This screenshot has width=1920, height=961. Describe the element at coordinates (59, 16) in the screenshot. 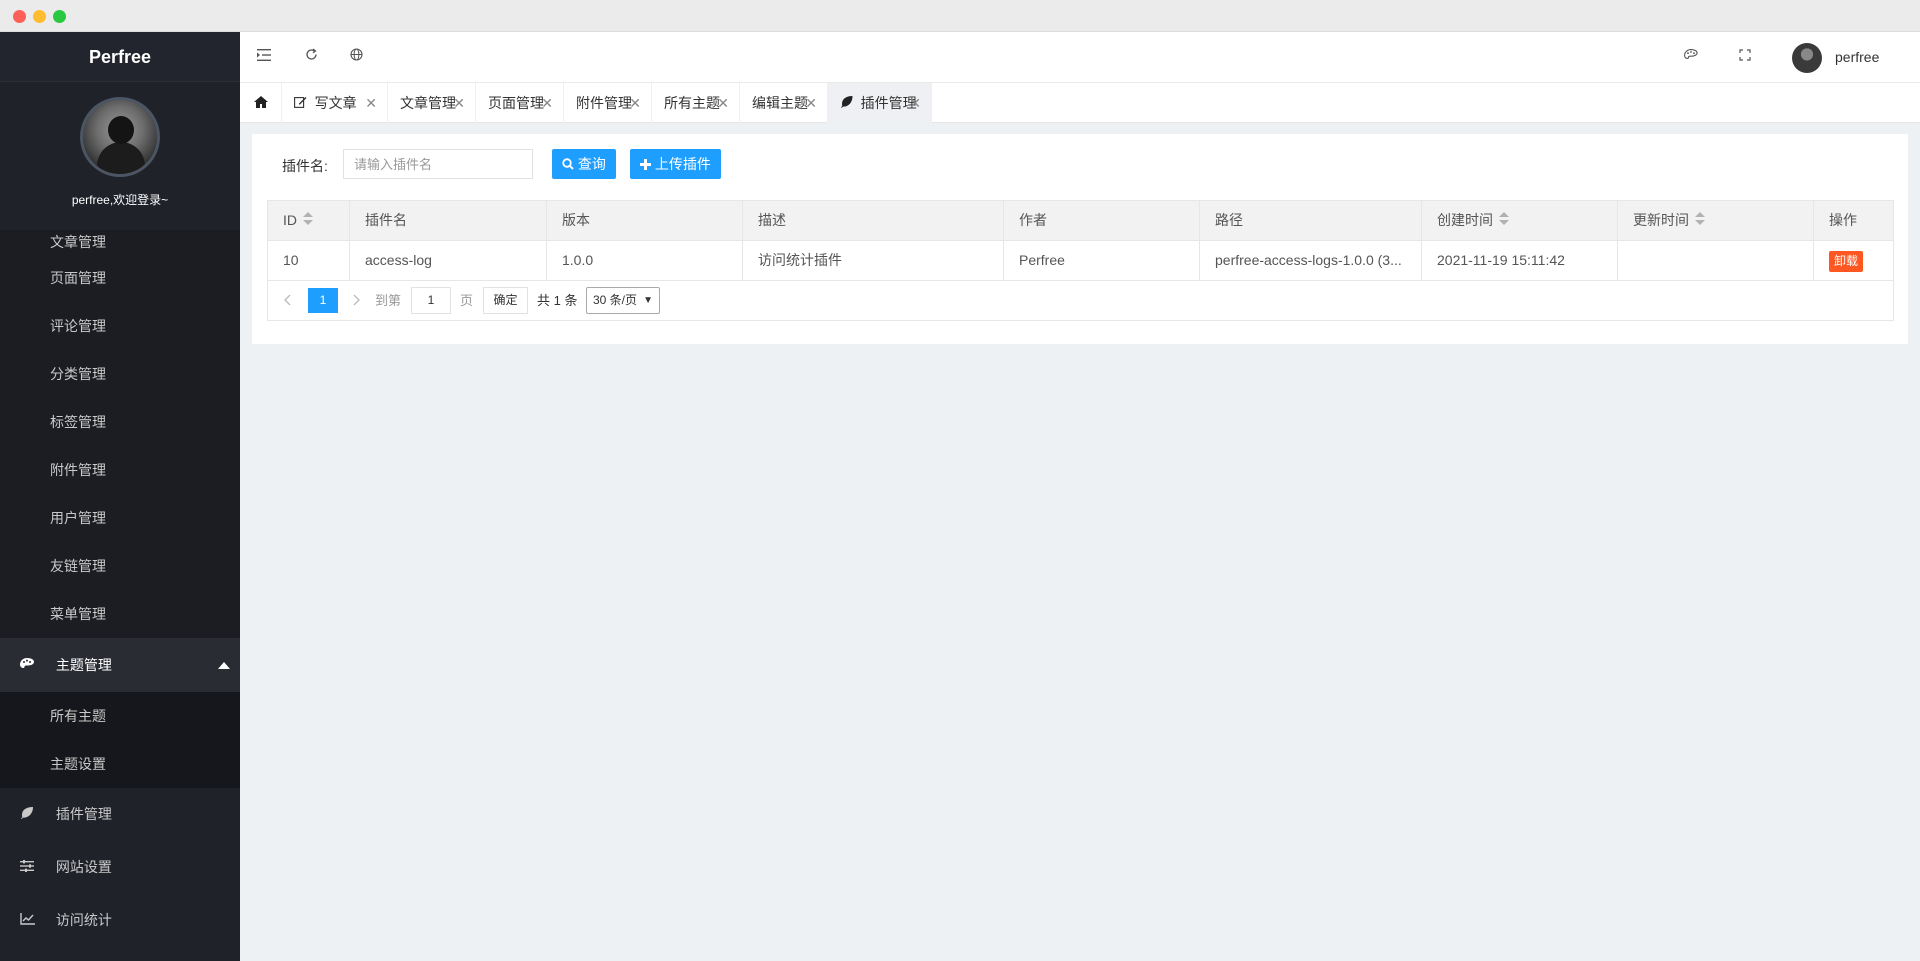

I see `maximize-window-button` at that location.